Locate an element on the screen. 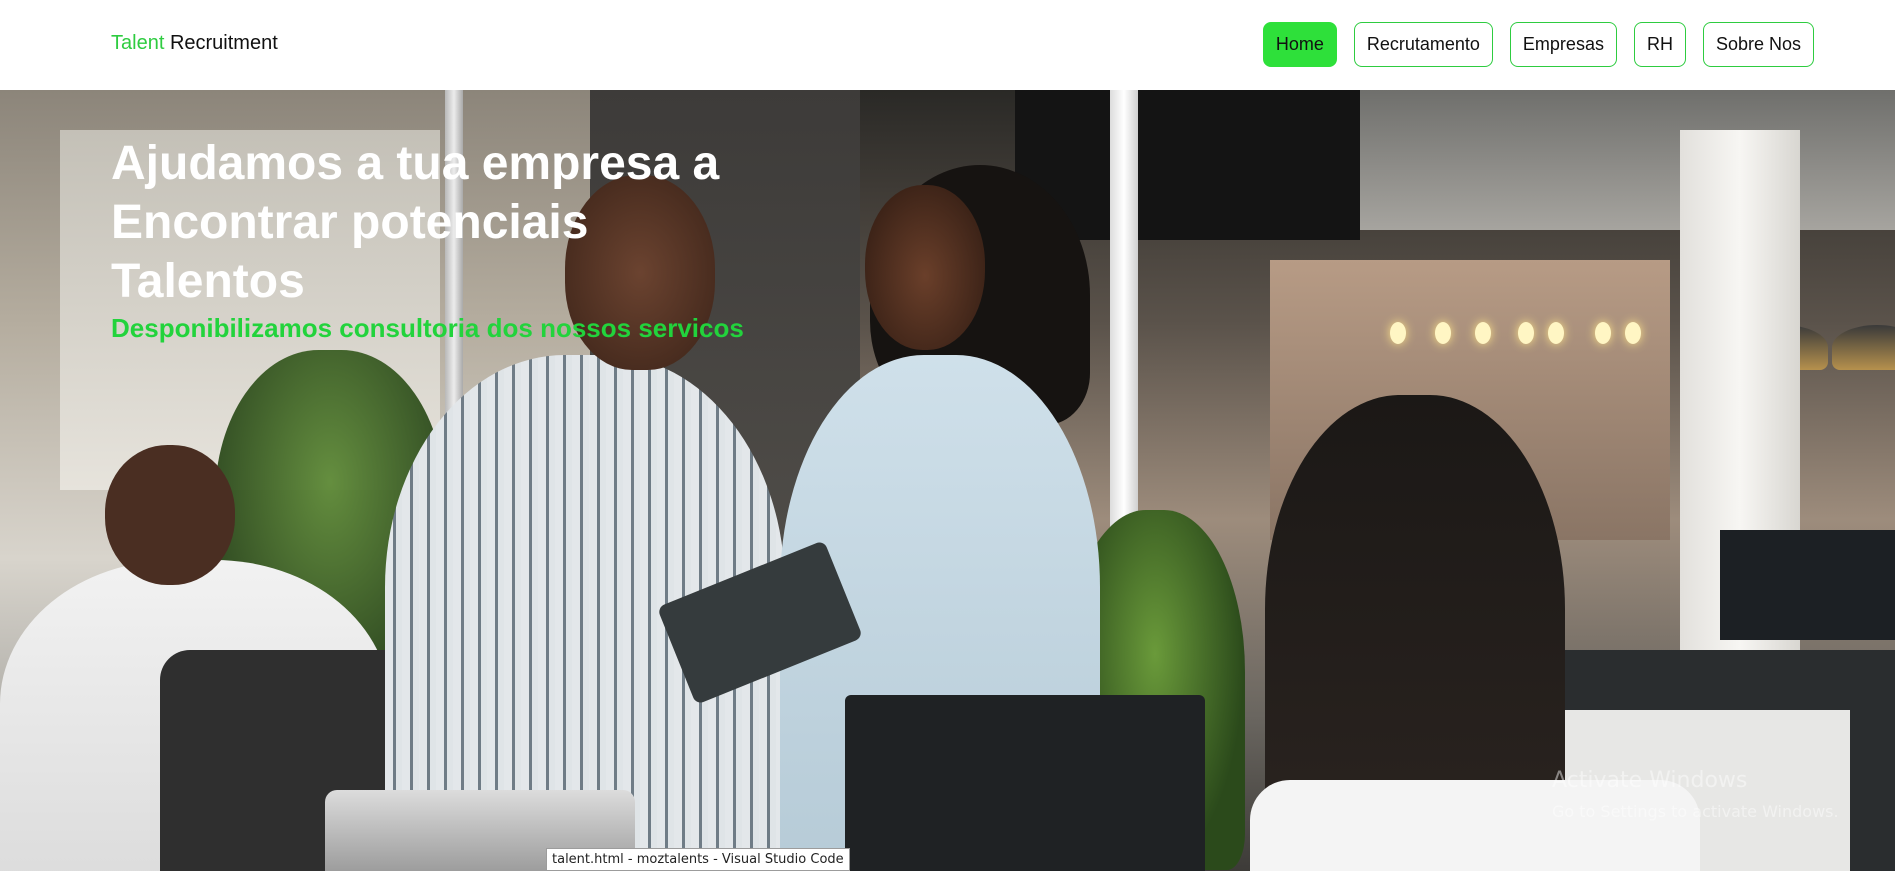  hero-title-line: Talentos is located at coordinates (208, 281).